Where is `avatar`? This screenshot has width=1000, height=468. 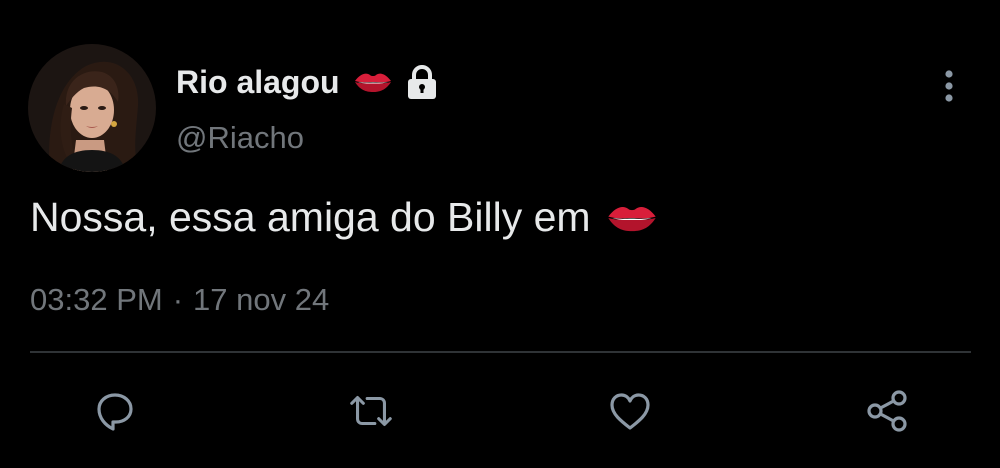 avatar is located at coordinates (92, 108).